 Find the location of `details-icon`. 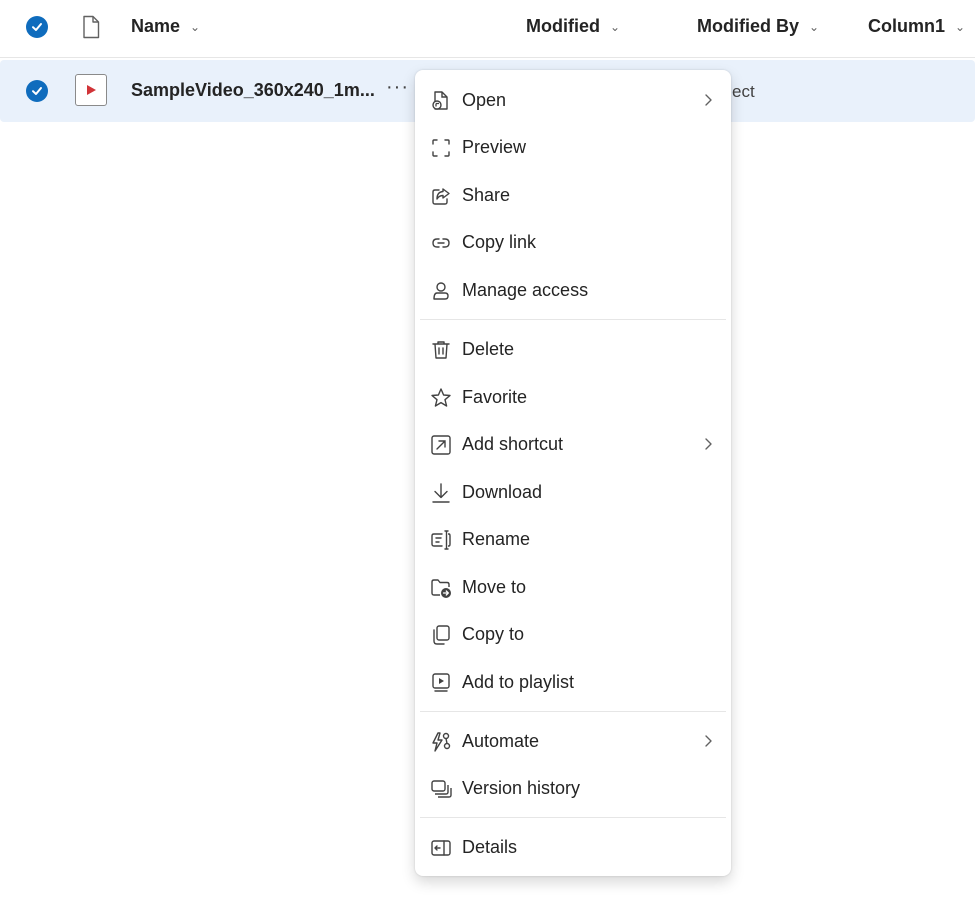

details-icon is located at coordinates (441, 848).